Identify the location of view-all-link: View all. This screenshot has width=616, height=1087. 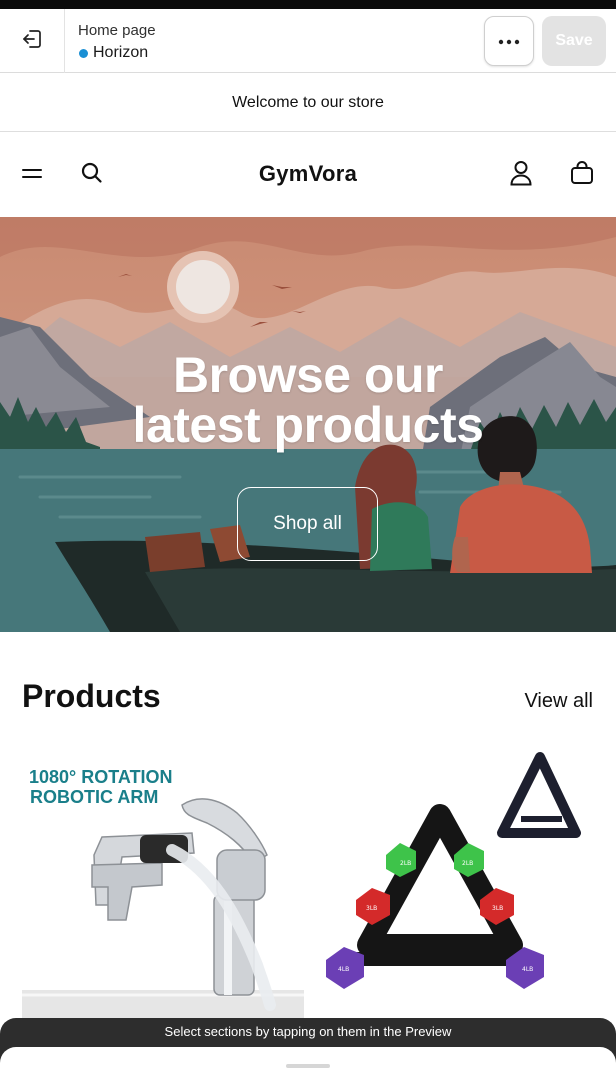
(558, 701).